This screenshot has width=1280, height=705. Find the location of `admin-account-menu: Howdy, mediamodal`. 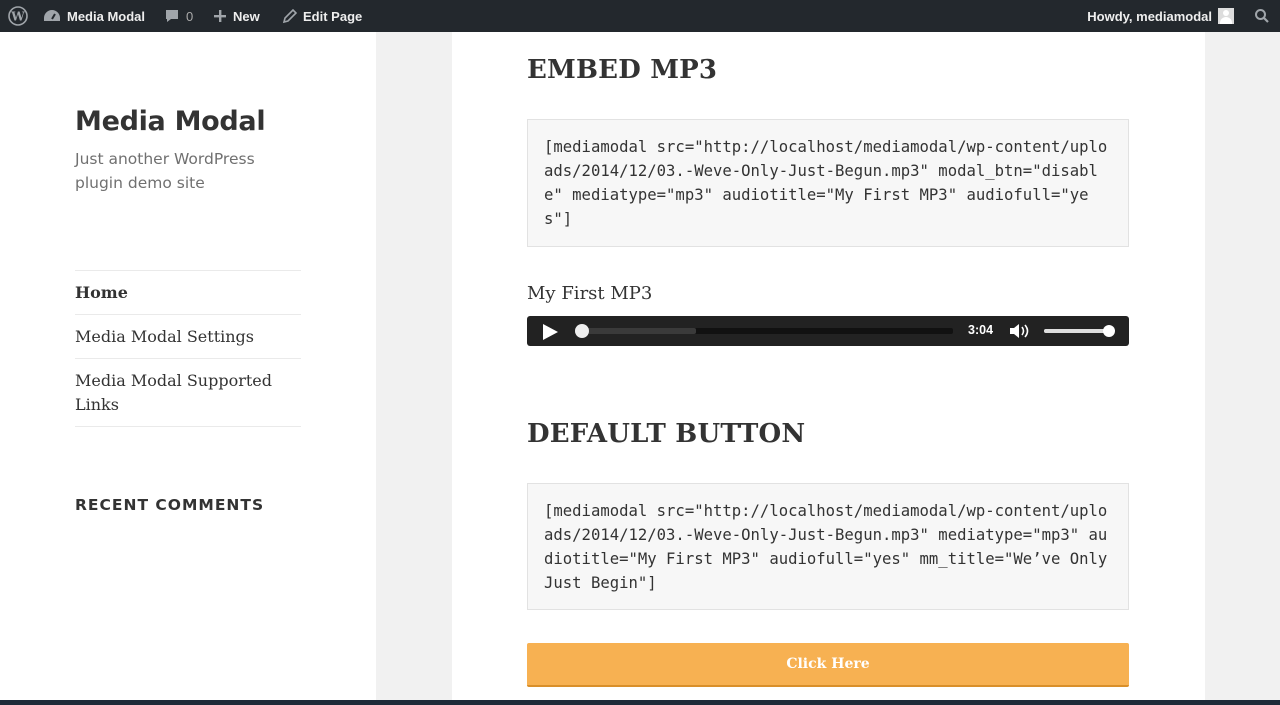

admin-account-menu: Howdy, mediamodal is located at coordinates (1160, 16).